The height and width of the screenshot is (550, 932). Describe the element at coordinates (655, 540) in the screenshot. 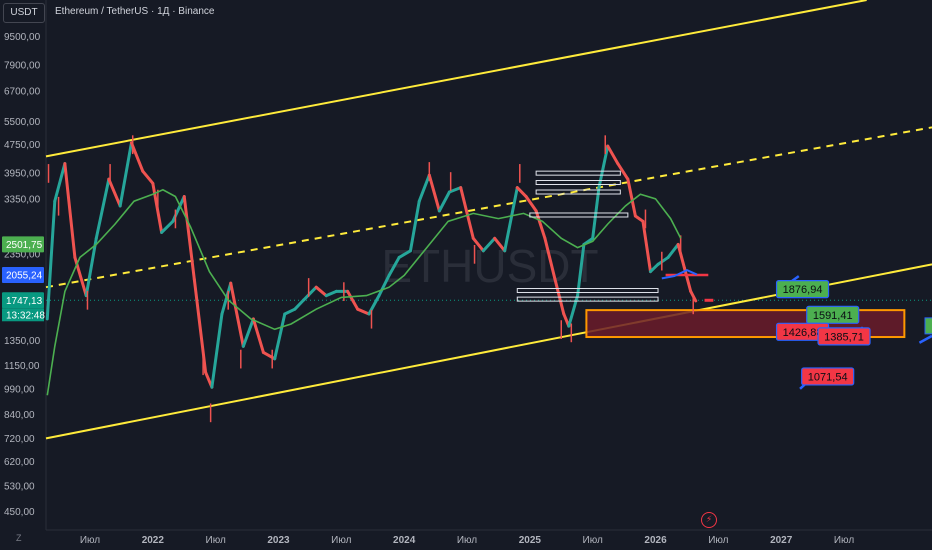

I see `x-tick-label: 2026` at that location.